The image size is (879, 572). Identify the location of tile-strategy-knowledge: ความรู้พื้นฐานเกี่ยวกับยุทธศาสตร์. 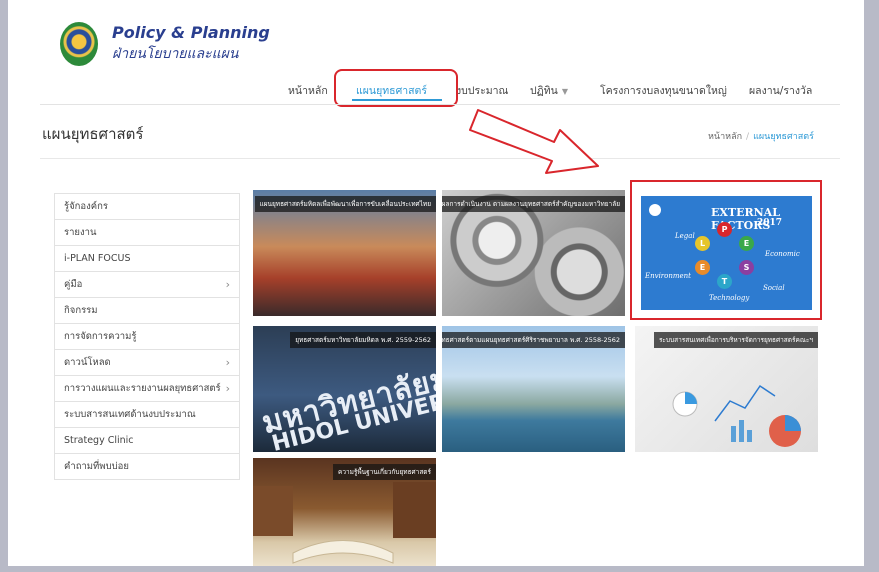
(344, 512).